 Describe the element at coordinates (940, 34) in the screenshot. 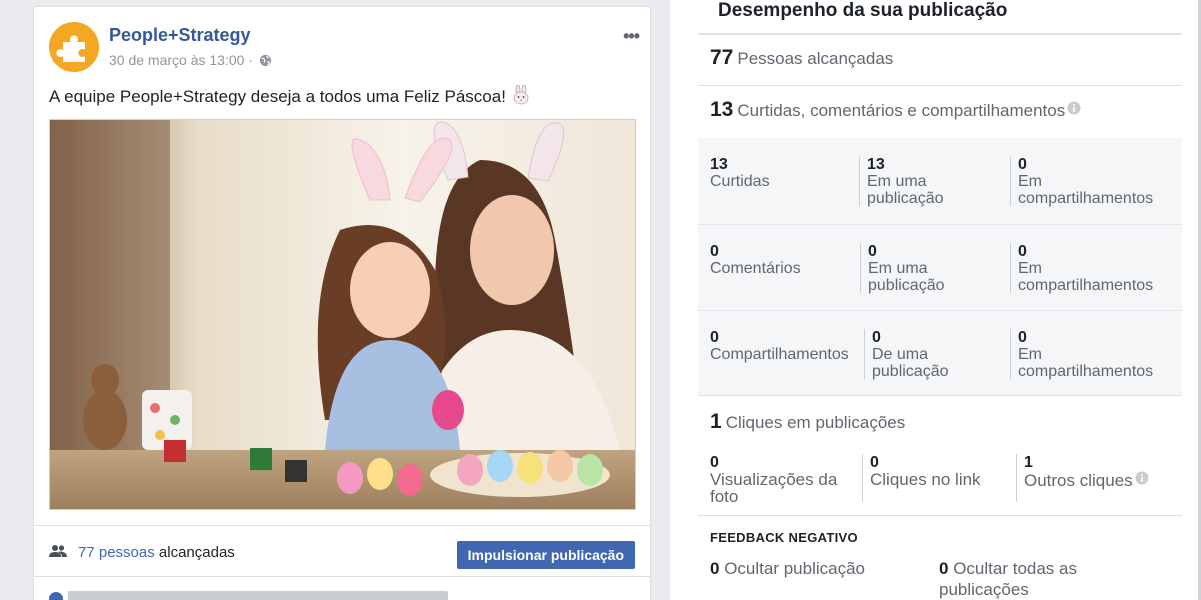

I see `panel-divider` at that location.